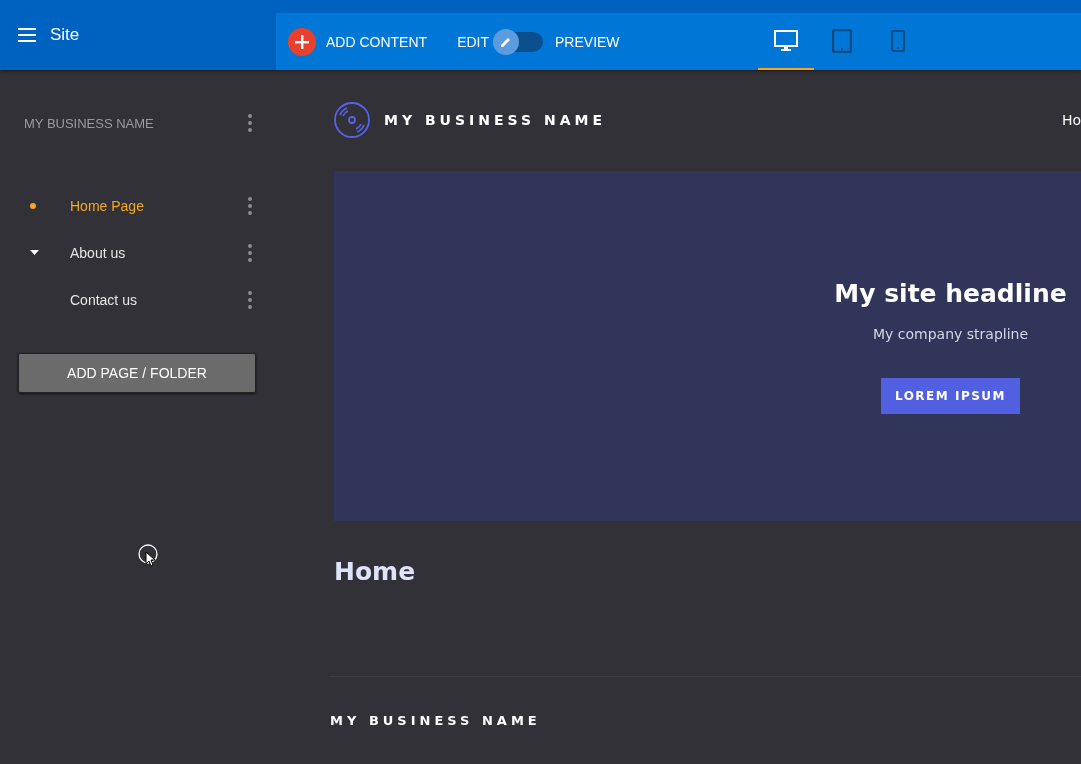 This screenshot has height=764, width=1081. Describe the element at coordinates (65, 35) in the screenshot. I see `site-title: Site` at that location.